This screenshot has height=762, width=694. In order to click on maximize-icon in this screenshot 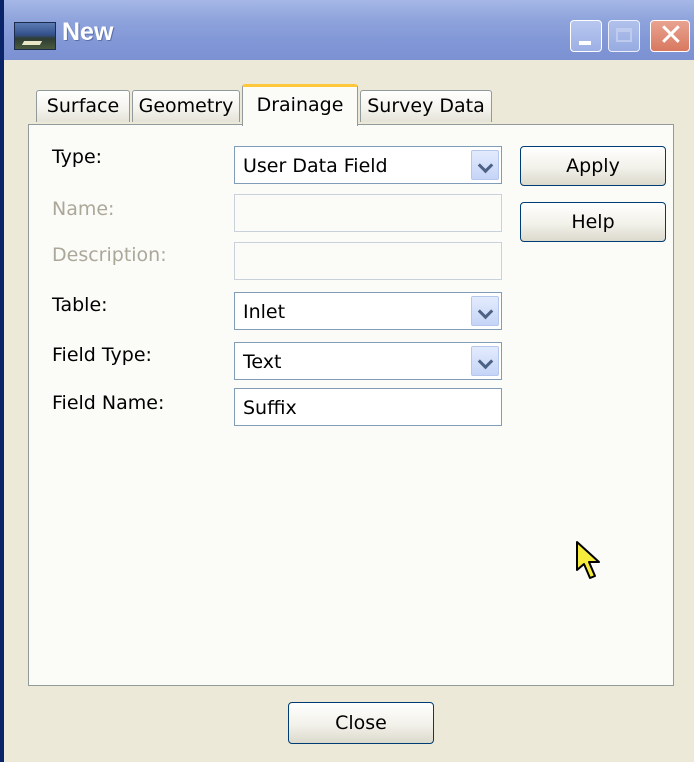, I will do `click(624, 35)`.